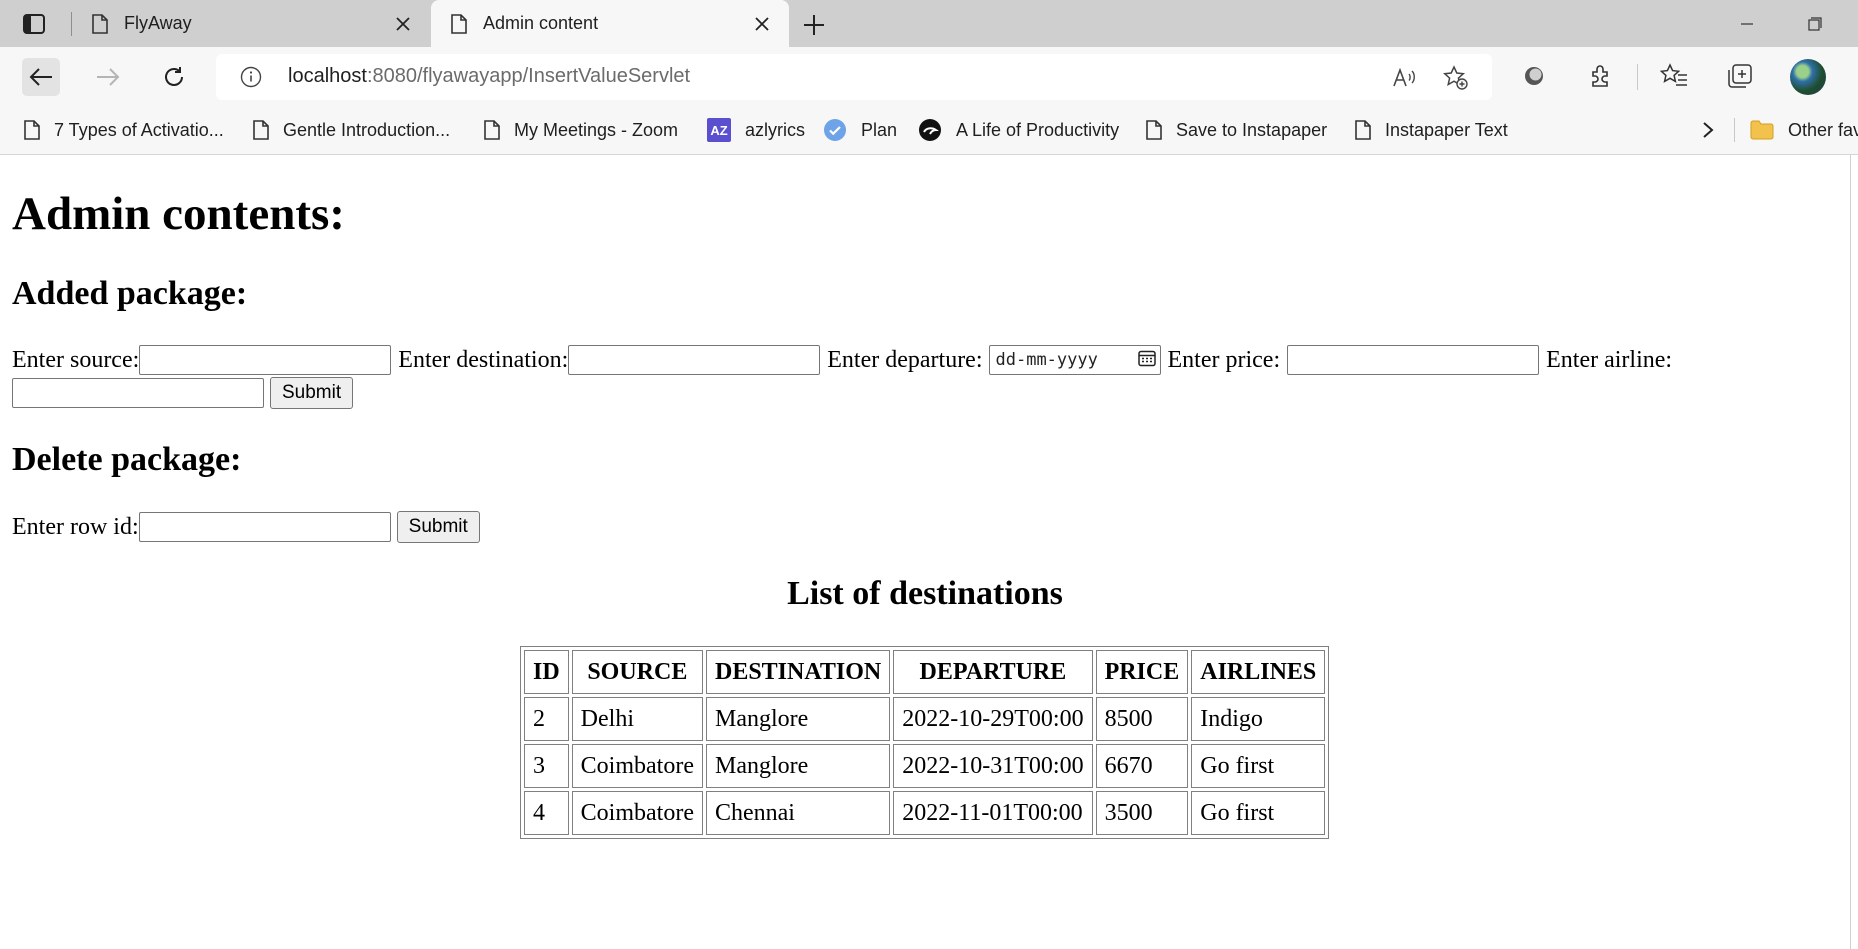 This screenshot has height=949, width=1858. I want to click on destination-input, so click(694, 360).